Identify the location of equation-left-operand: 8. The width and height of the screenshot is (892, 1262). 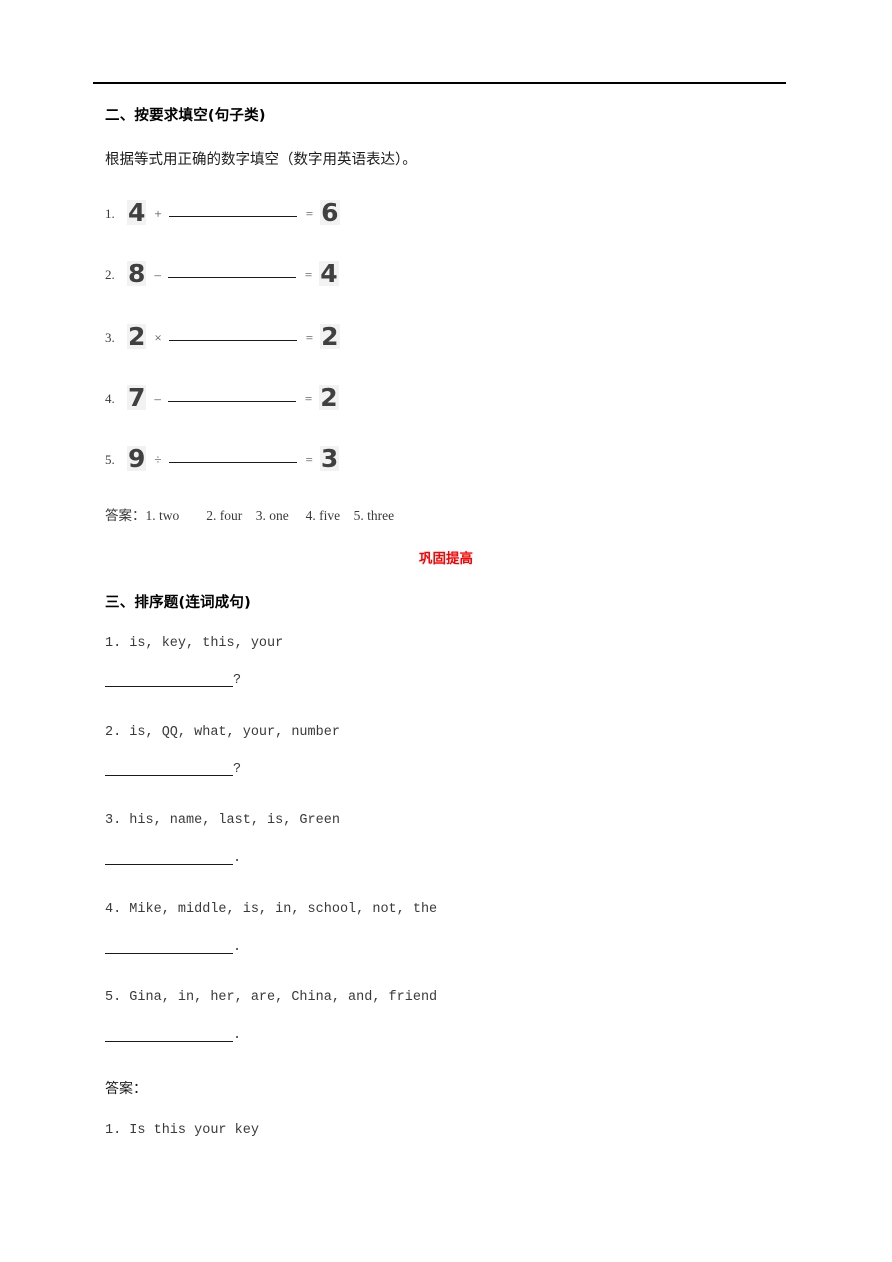
(137, 273).